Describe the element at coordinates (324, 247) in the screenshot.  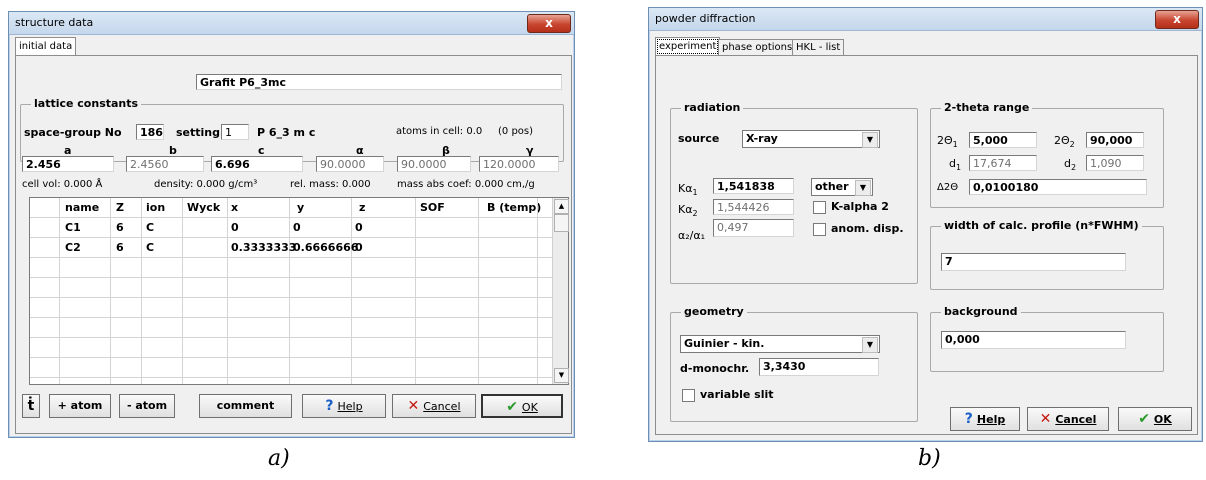
I see `table-cell: 0.6666666` at that location.